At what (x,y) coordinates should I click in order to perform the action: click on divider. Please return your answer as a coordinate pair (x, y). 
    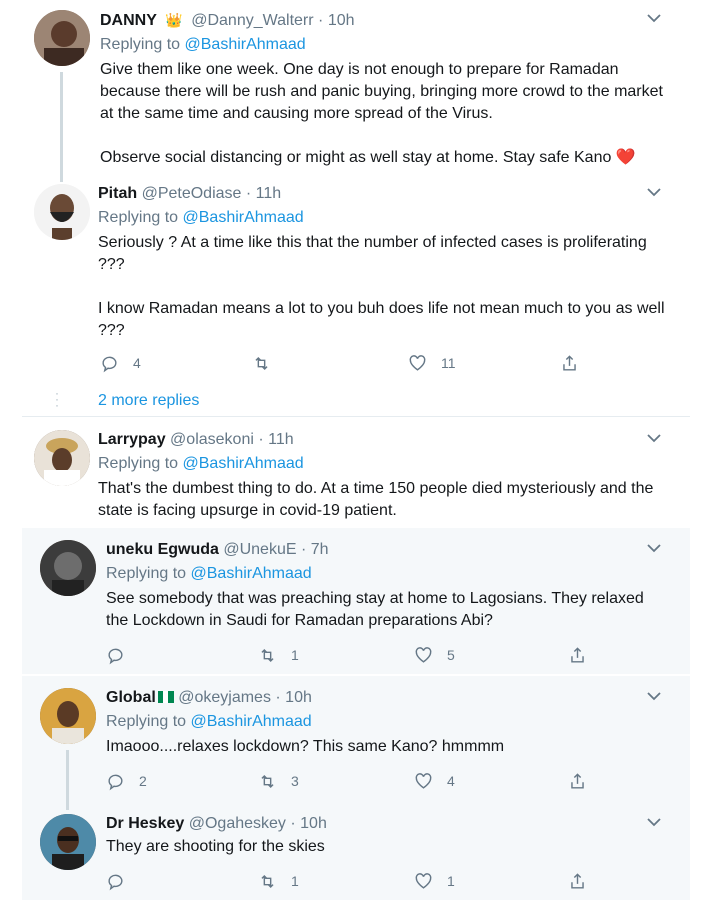
    Looking at the image, I should click on (356, 416).